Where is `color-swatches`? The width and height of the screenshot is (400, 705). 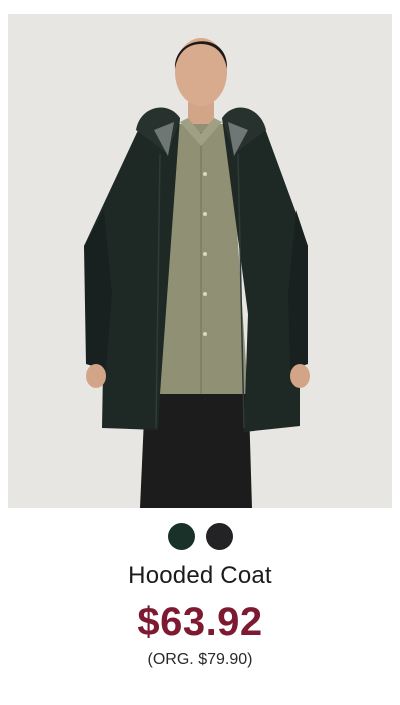
color-swatches is located at coordinates (200, 538).